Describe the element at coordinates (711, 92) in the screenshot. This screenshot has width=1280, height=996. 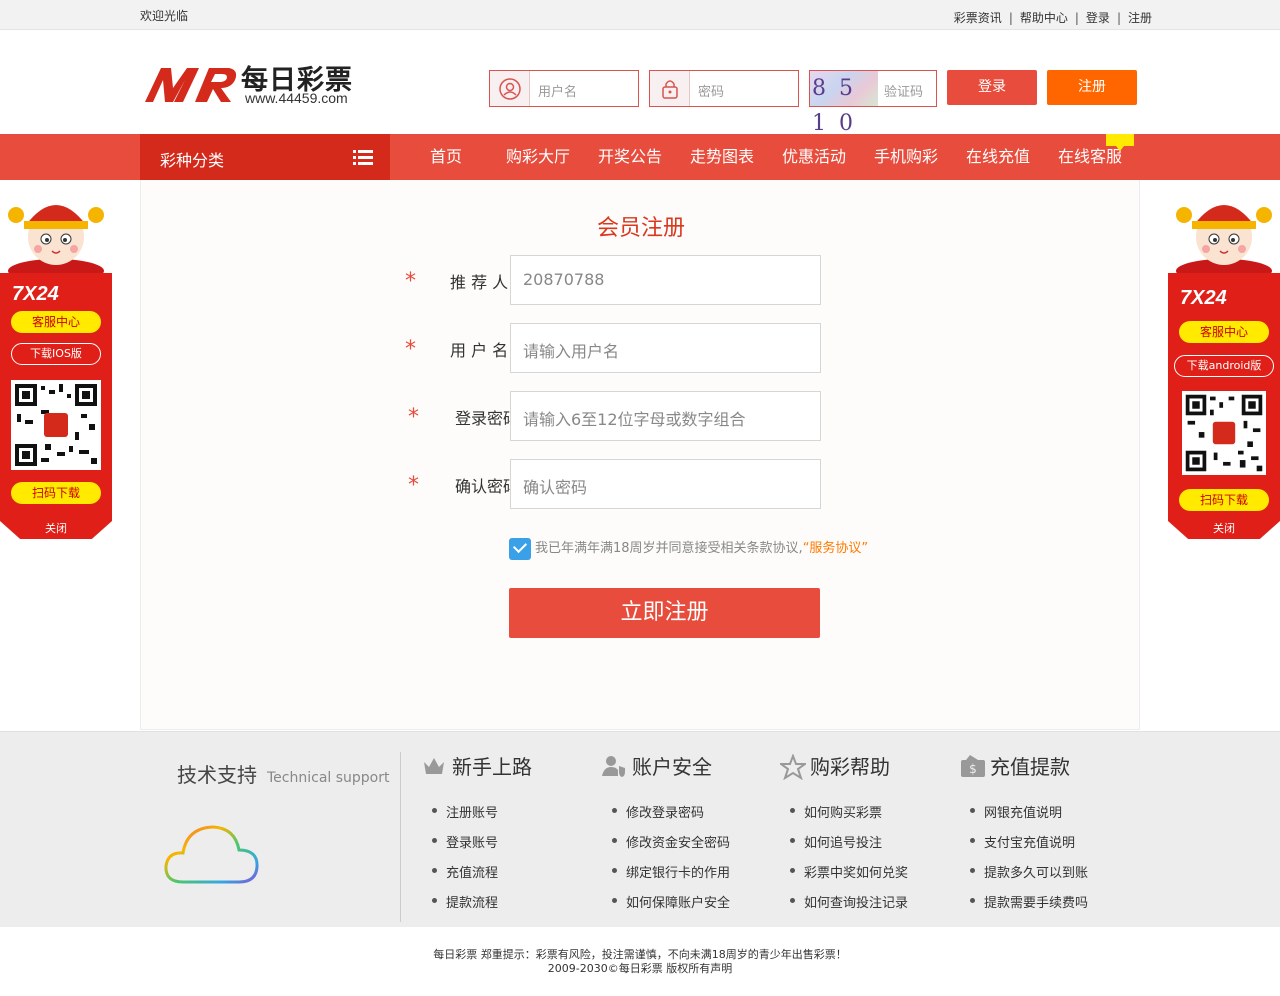
I see `password-placeholder: 密码` at that location.